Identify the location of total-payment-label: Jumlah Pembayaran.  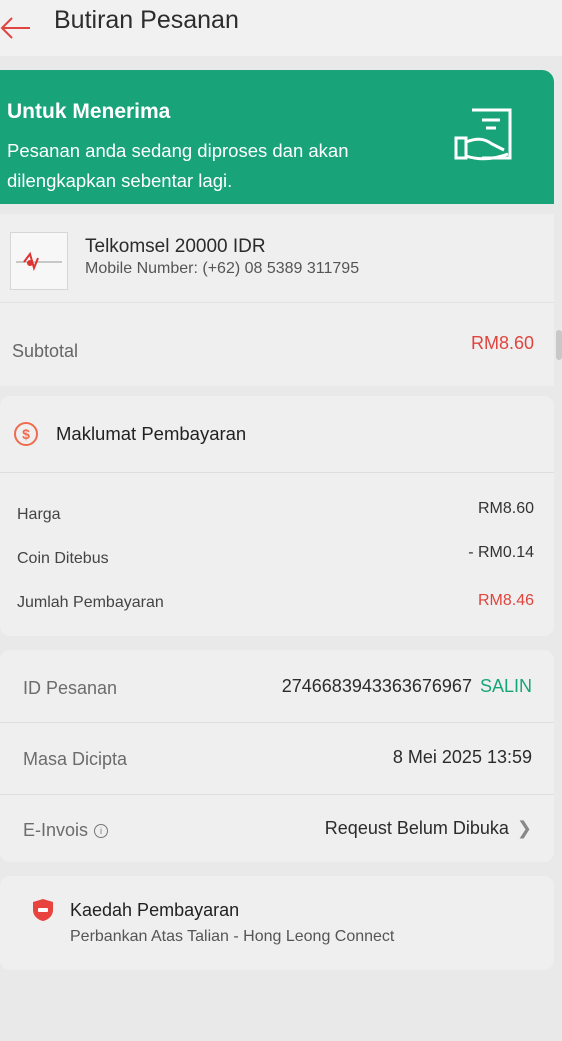
(90, 602).